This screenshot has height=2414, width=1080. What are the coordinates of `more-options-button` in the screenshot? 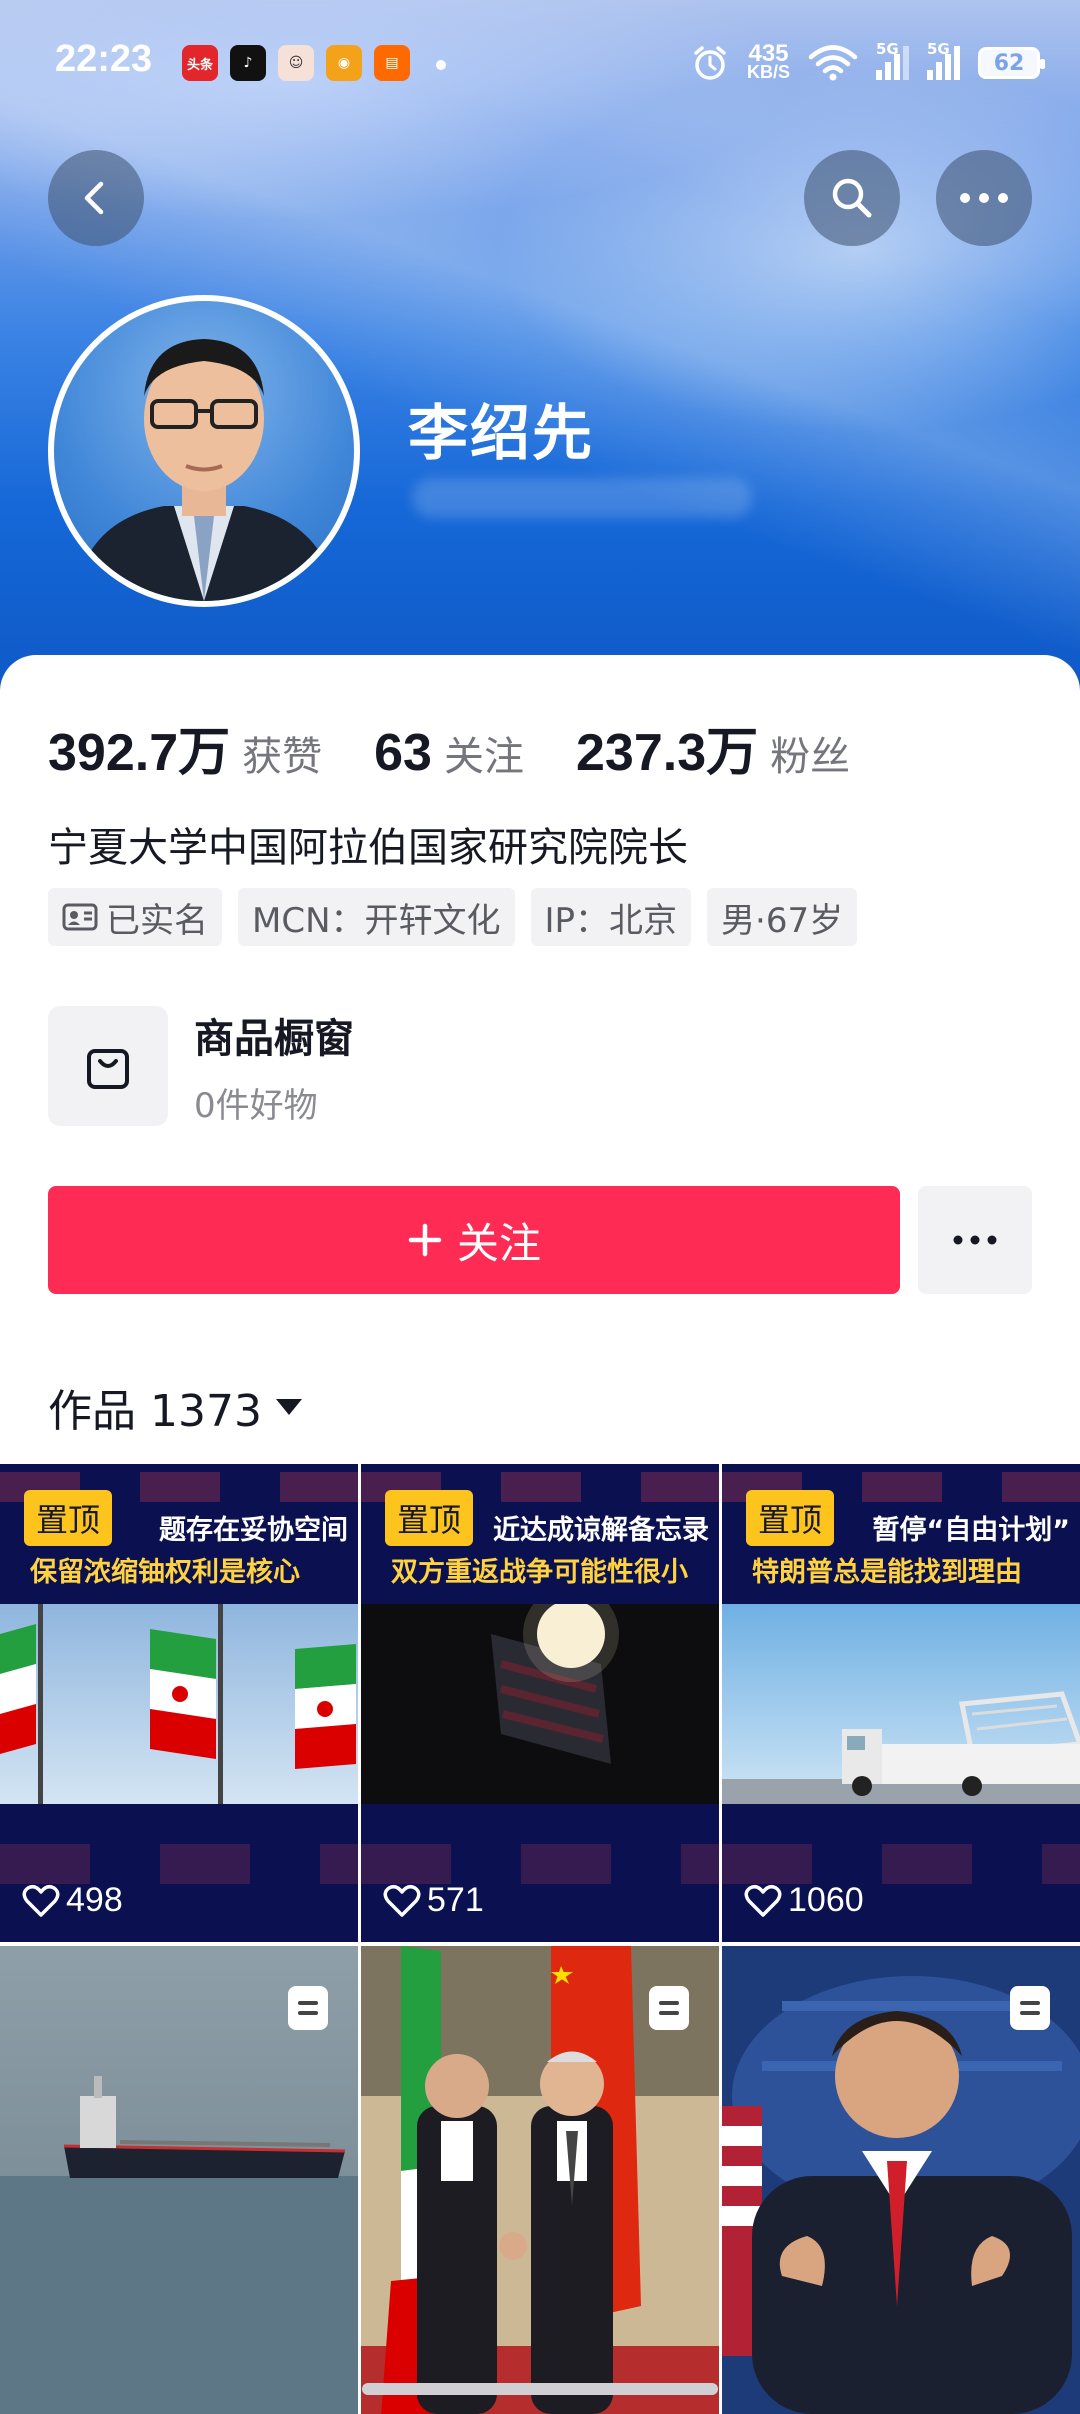 It's located at (984, 198).